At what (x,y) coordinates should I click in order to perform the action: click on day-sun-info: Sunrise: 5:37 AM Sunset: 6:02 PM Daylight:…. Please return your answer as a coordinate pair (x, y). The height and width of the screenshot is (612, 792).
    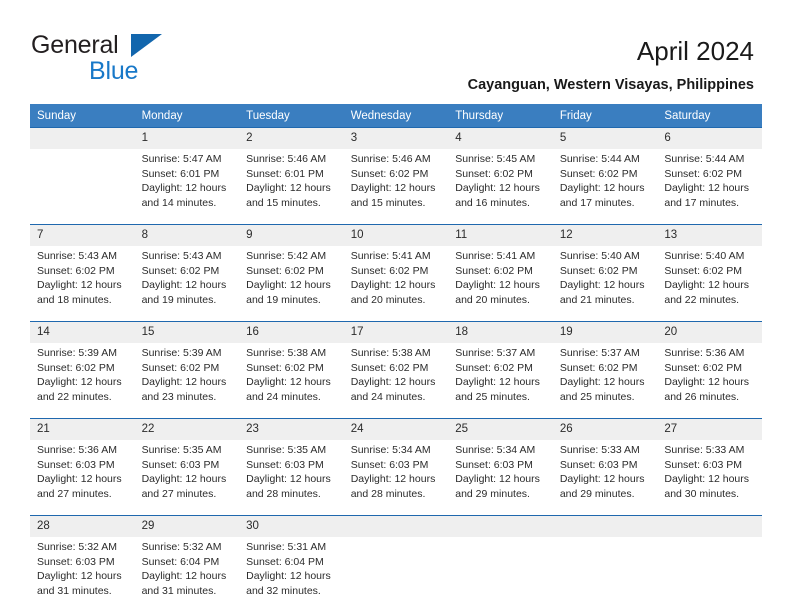
    Looking at the image, I should click on (500, 381).